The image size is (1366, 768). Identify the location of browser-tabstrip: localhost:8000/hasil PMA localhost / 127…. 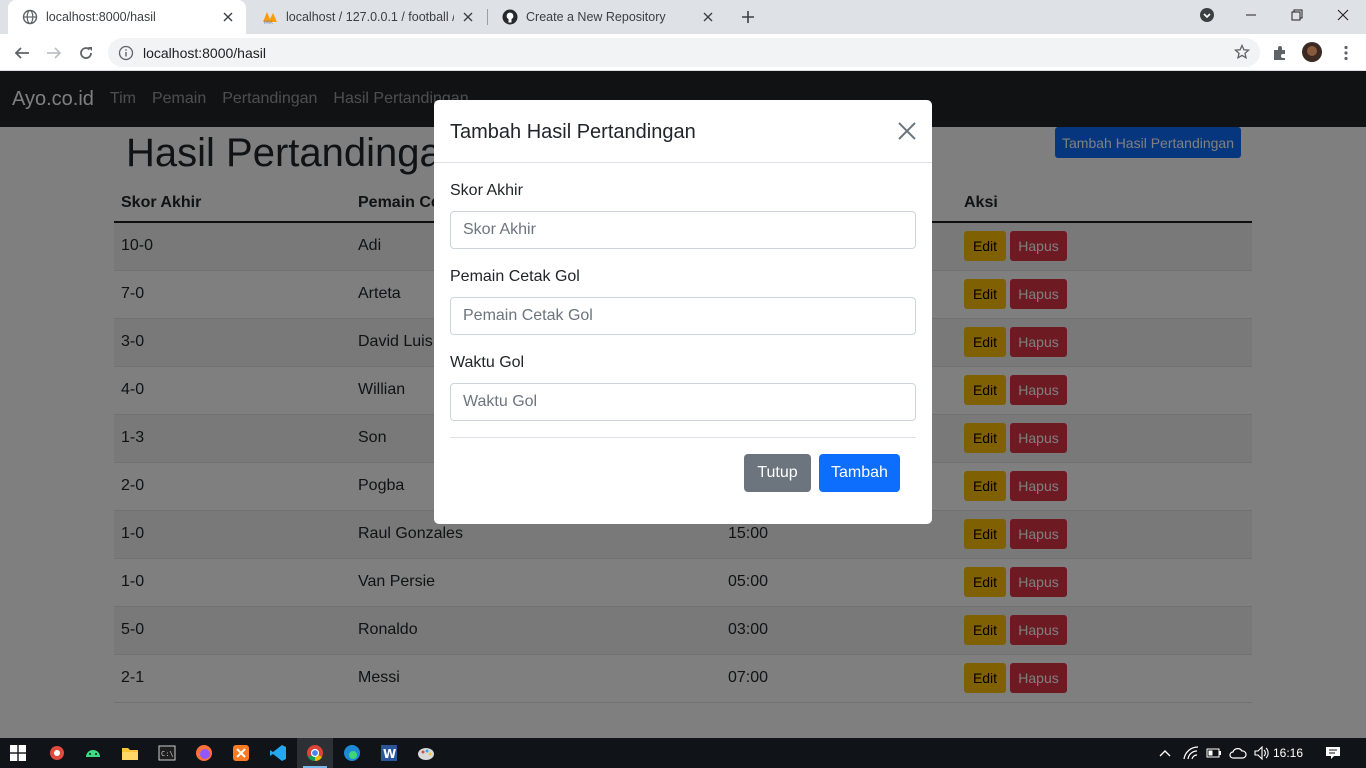
(683, 17).